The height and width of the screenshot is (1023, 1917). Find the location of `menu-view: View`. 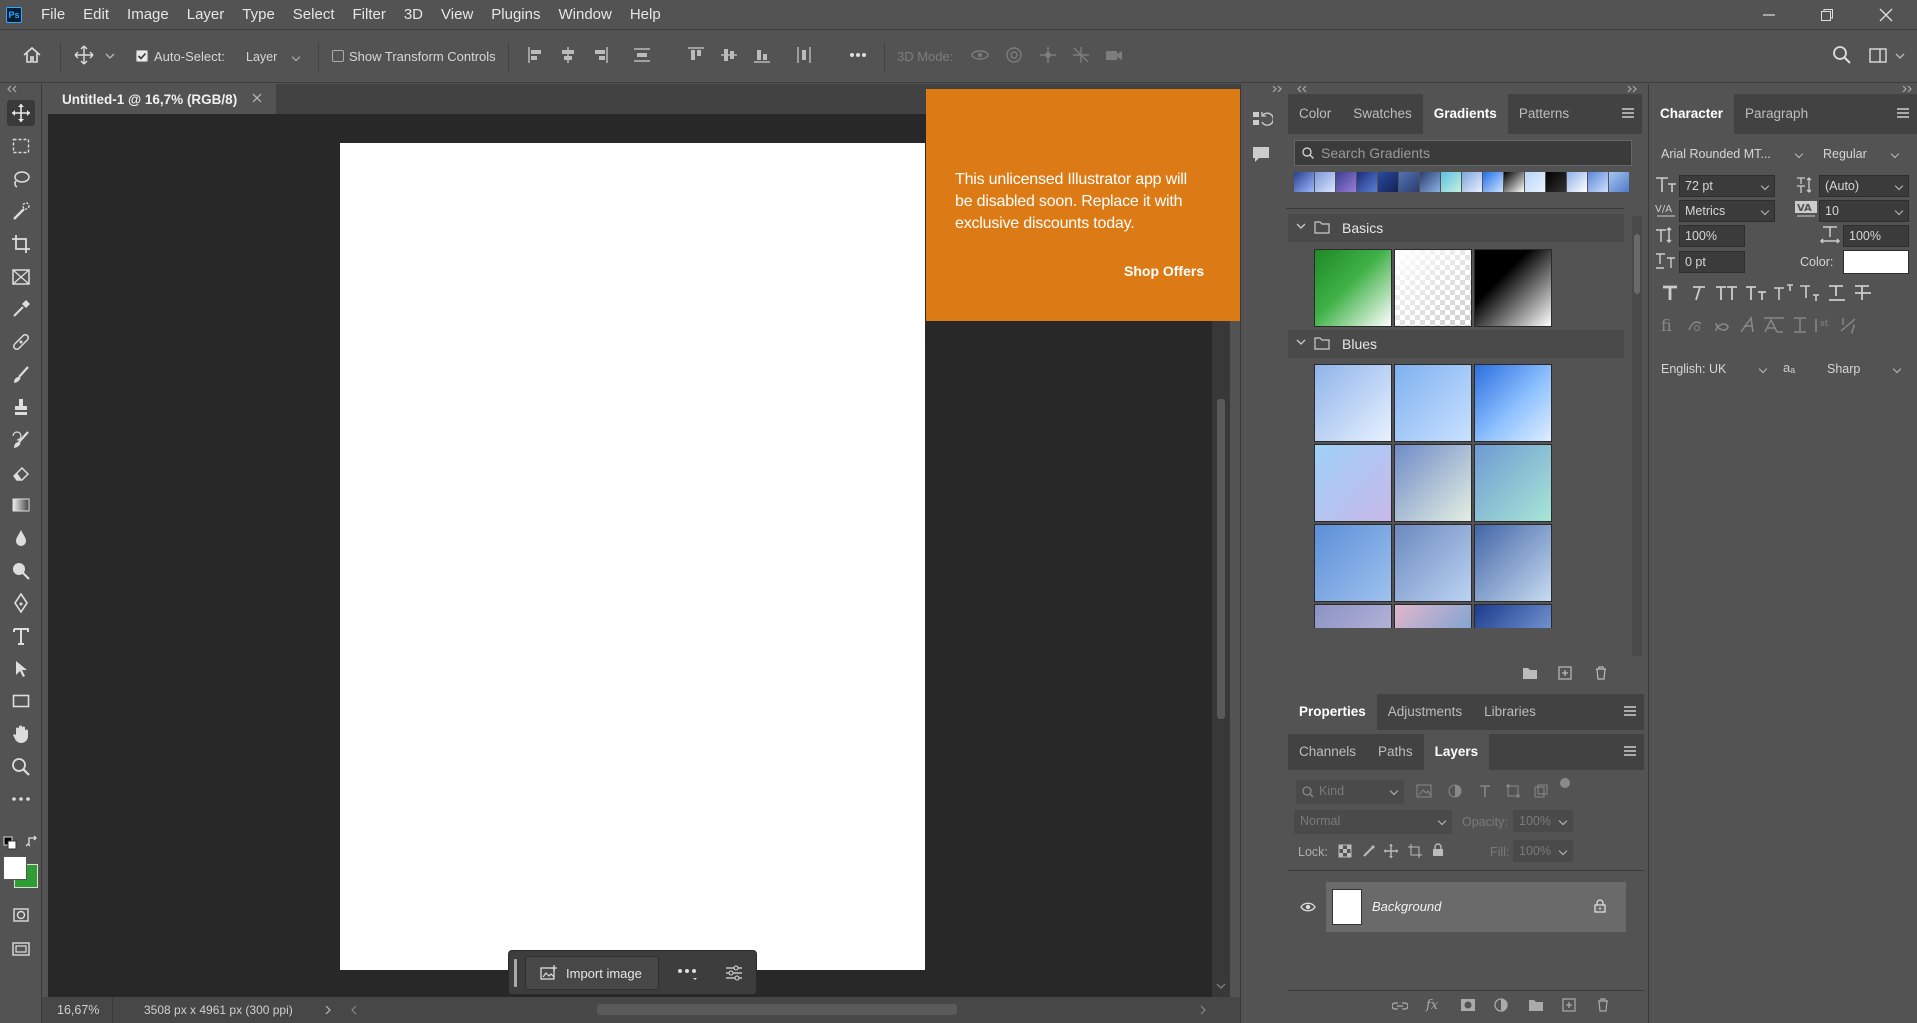

menu-view: View is located at coordinates (457, 14).